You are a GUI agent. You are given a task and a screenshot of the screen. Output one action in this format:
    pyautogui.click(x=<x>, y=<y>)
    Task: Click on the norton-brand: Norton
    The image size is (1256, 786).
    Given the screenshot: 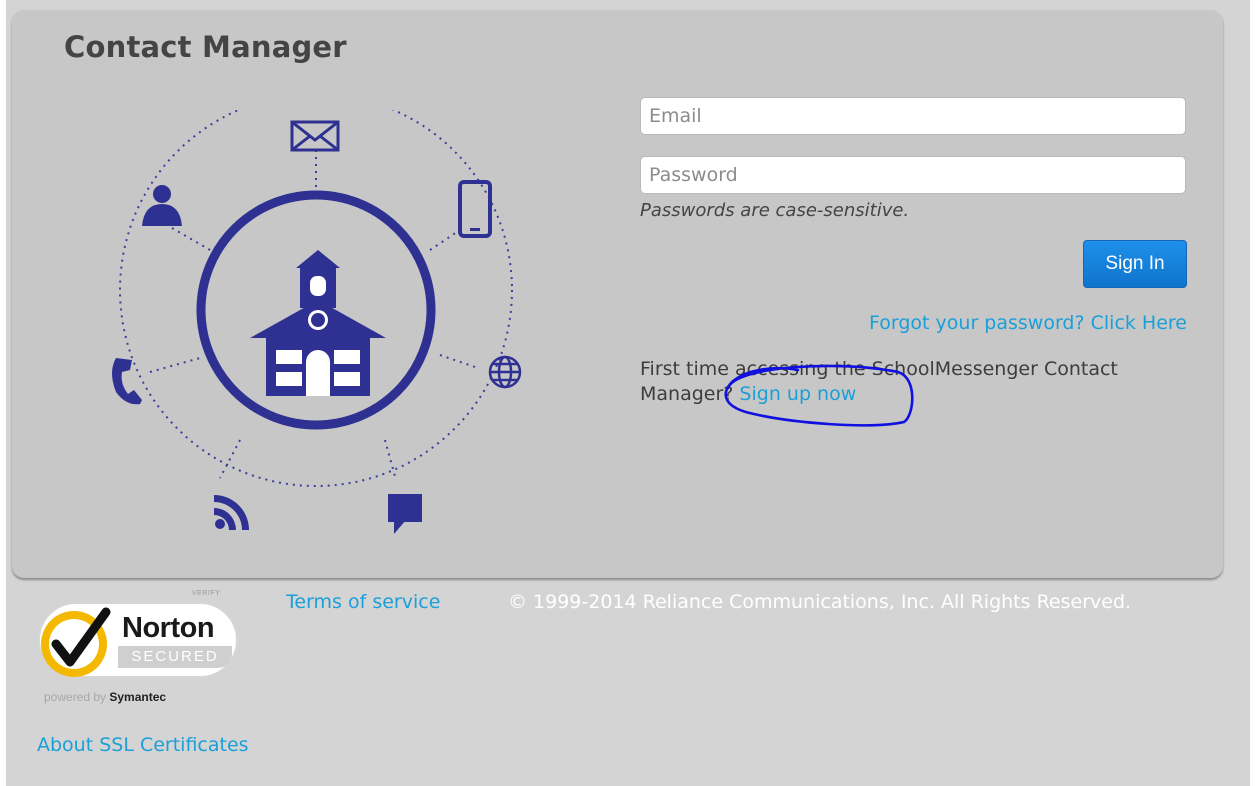 What is the action you would take?
    pyautogui.click(x=168, y=628)
    